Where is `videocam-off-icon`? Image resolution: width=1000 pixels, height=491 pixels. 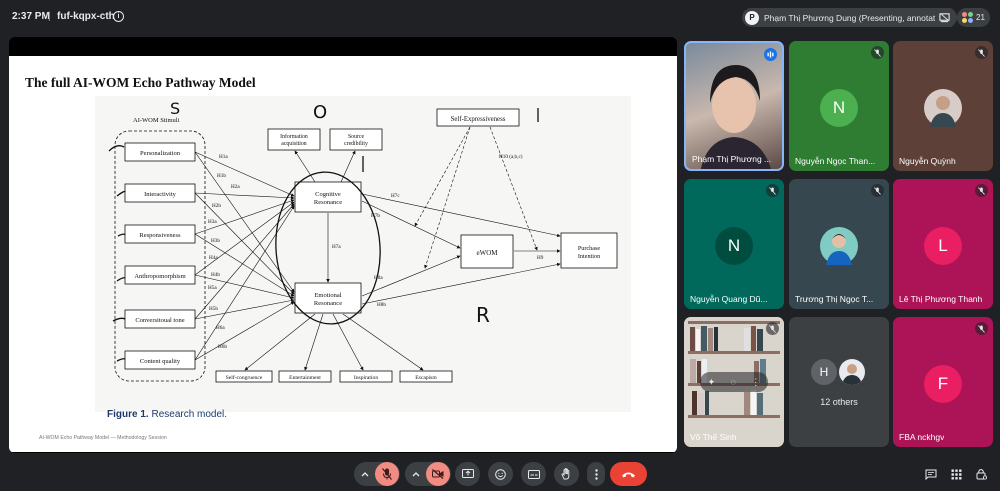
videocam-off-icon is located at coordinates (438, 474).